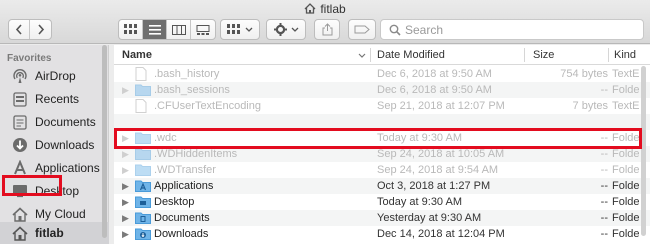  I want to click on list-view-button, so click(155, 29).